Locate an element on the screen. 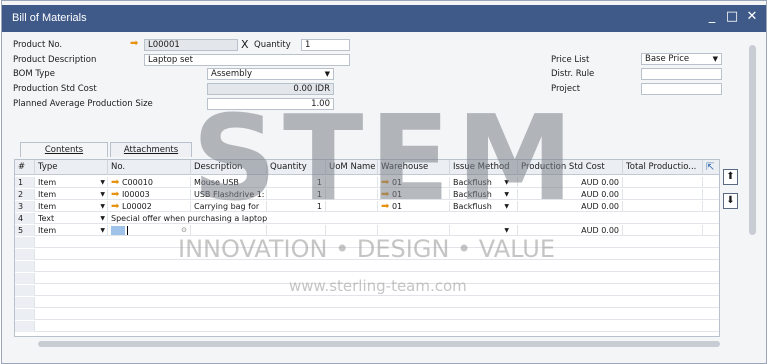 The image size is (768, 364). price-list-label: Price List is located at coordinates (570, 60).